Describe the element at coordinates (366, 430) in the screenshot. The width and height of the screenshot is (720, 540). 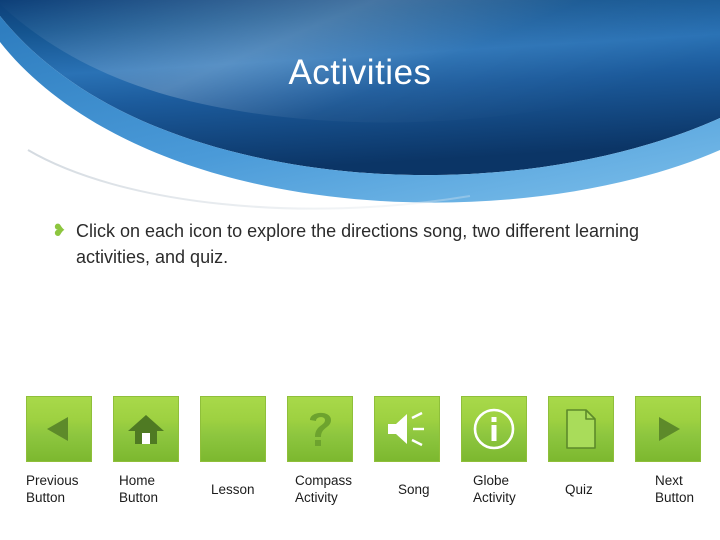
I see `activity-icon-row` at that location.